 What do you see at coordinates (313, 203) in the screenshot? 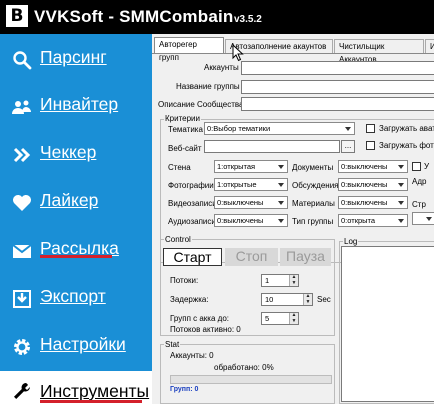
I see `materials-label: Материалы` at bounding box center [313, 203].